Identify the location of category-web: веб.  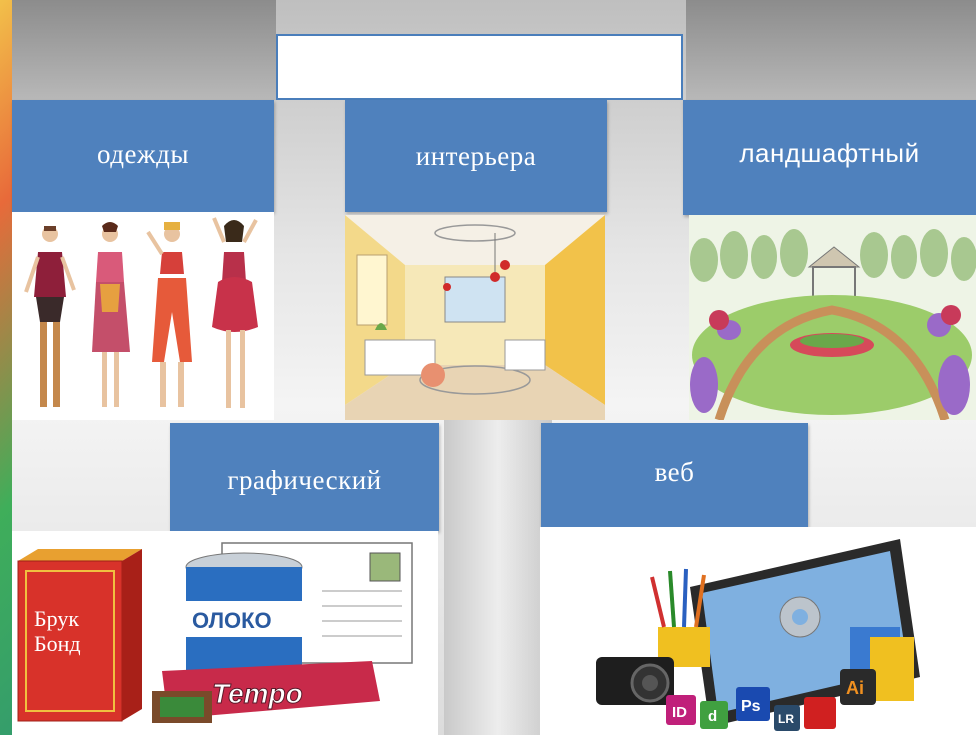
(674, 475).